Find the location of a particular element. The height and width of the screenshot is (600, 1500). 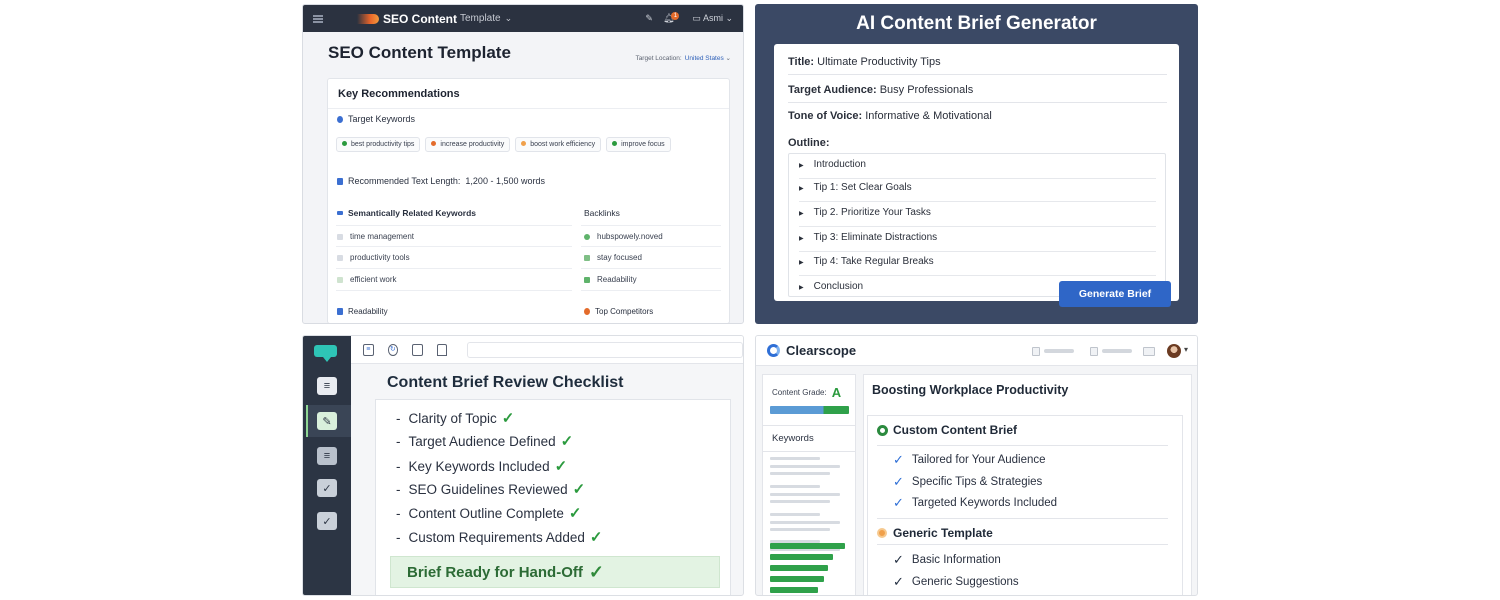

keyword-chip: increase productivity is located at coordinates (468, 144).